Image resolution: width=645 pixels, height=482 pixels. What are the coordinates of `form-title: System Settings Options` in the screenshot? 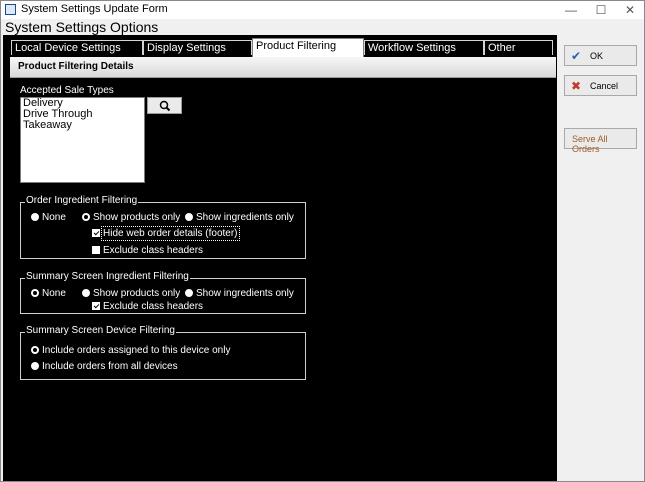 It's located at (82, 27).